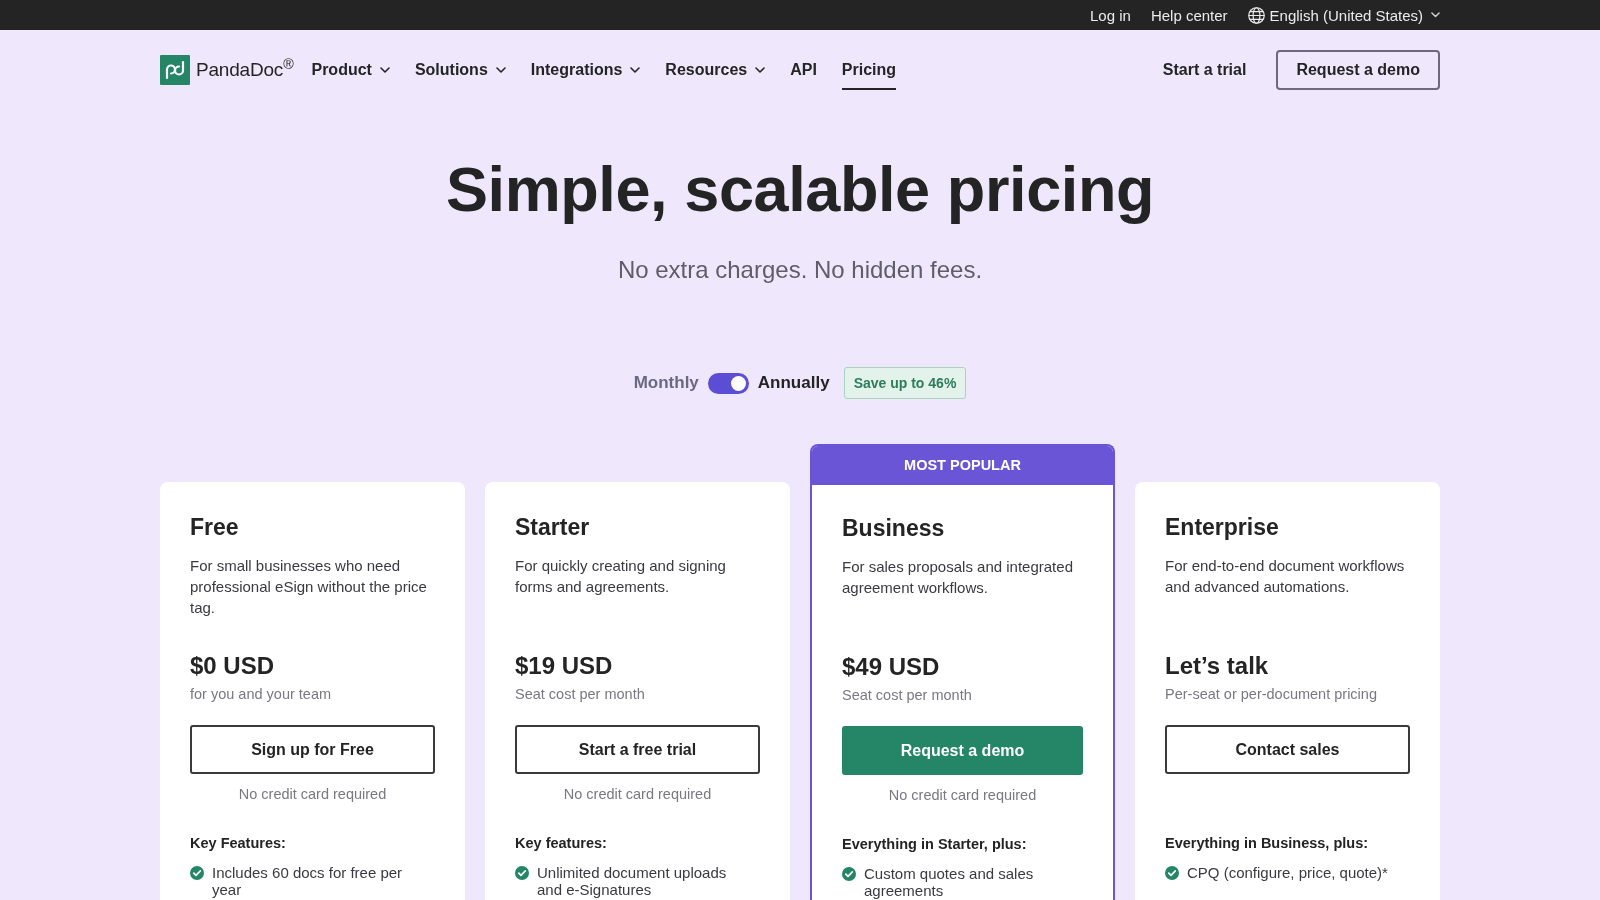 The height and width of the screenshot is (900, 1600). I want to click on price-note: for you and your team, so click(261, 694).